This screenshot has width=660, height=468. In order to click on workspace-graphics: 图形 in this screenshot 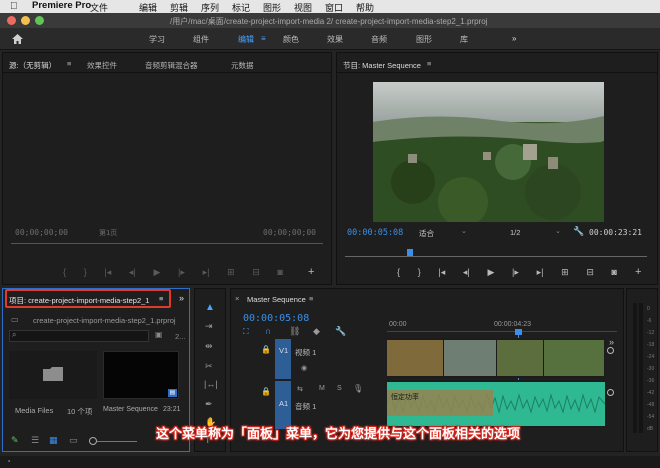, I will do `click(424, 39)`.